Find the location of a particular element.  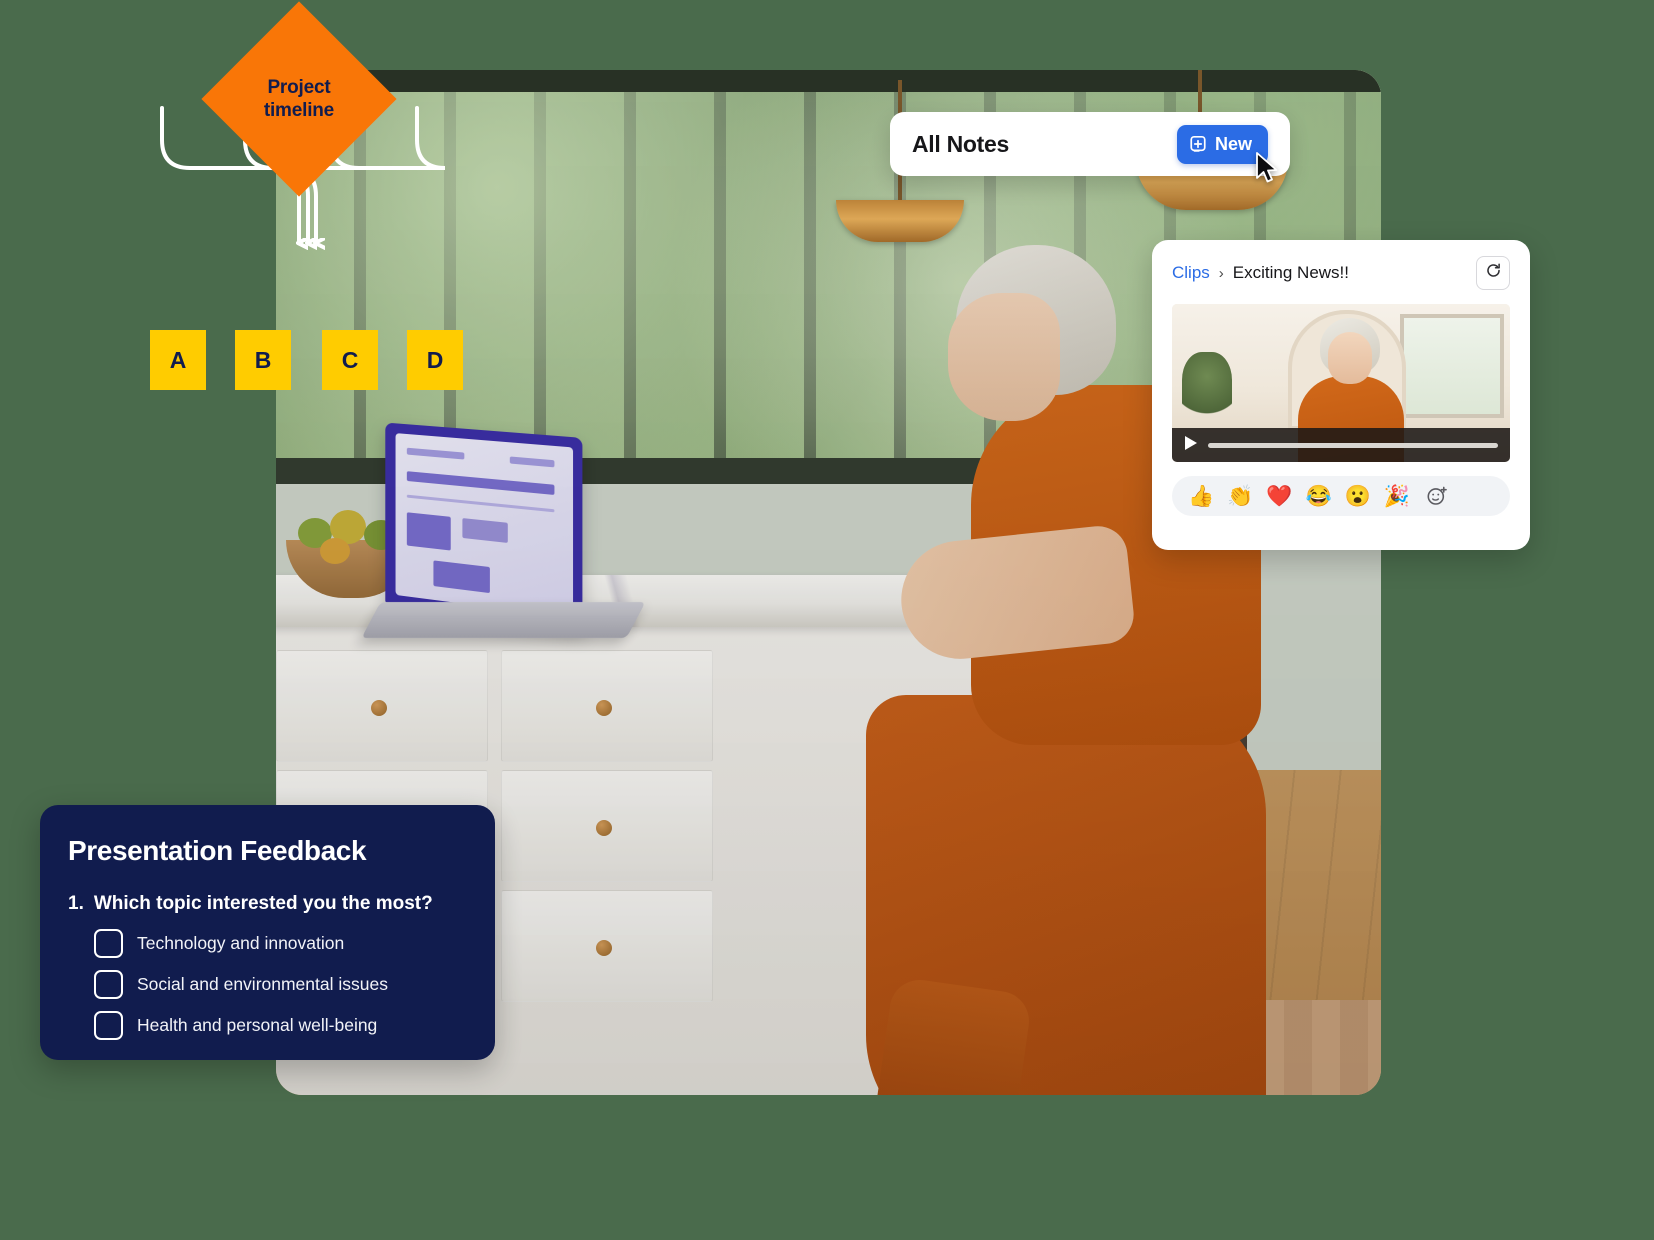

new-note-label: New is located at coordinates (1233, 143).